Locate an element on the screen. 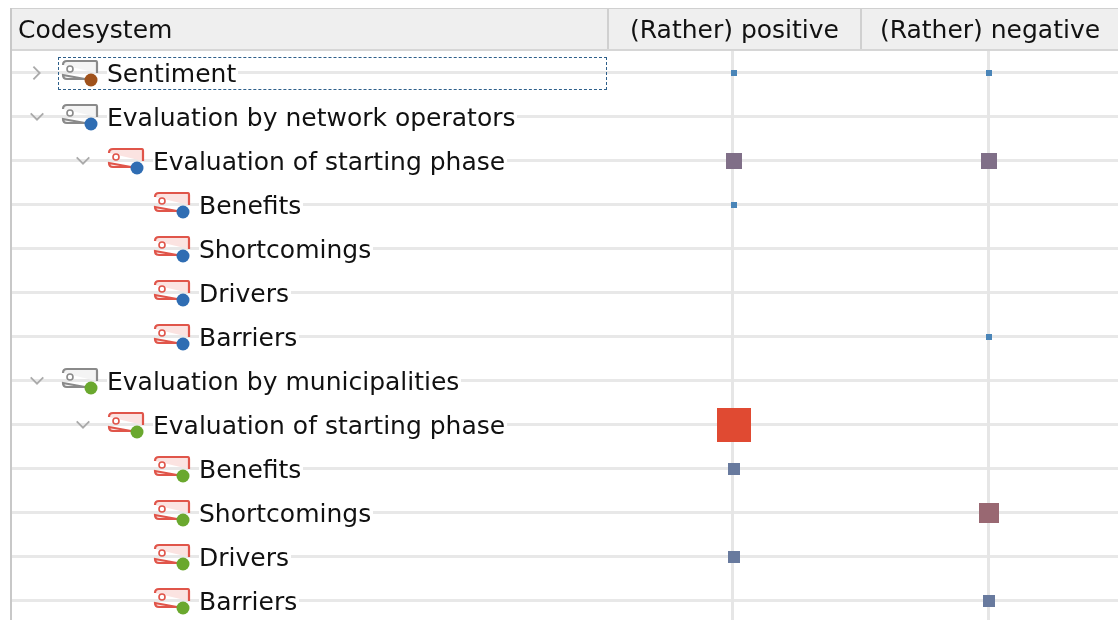 The image size is (1118, 620). tree-item: Sentiment is located at coordinates (332, 73).